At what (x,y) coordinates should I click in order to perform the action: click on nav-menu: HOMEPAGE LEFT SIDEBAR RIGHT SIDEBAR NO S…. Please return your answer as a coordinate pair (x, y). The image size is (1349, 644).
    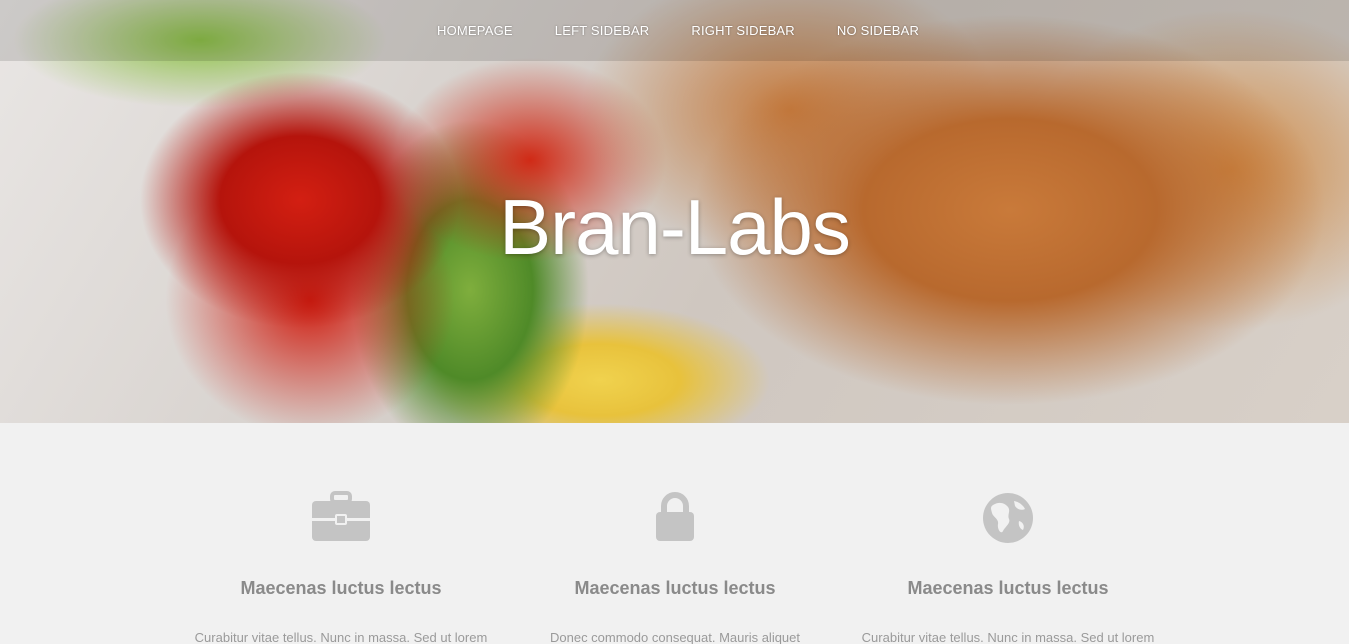
    Looking at the image, I should click on (699, 30).